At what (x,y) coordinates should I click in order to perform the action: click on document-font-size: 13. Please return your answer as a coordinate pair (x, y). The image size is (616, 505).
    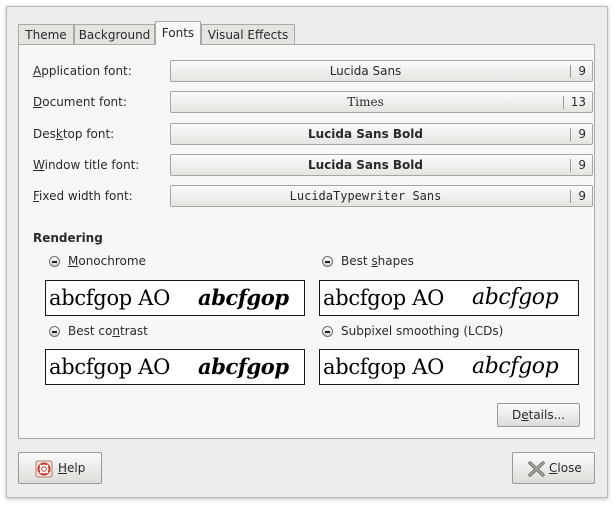
    Looking at the image, I should click on (578, 102).